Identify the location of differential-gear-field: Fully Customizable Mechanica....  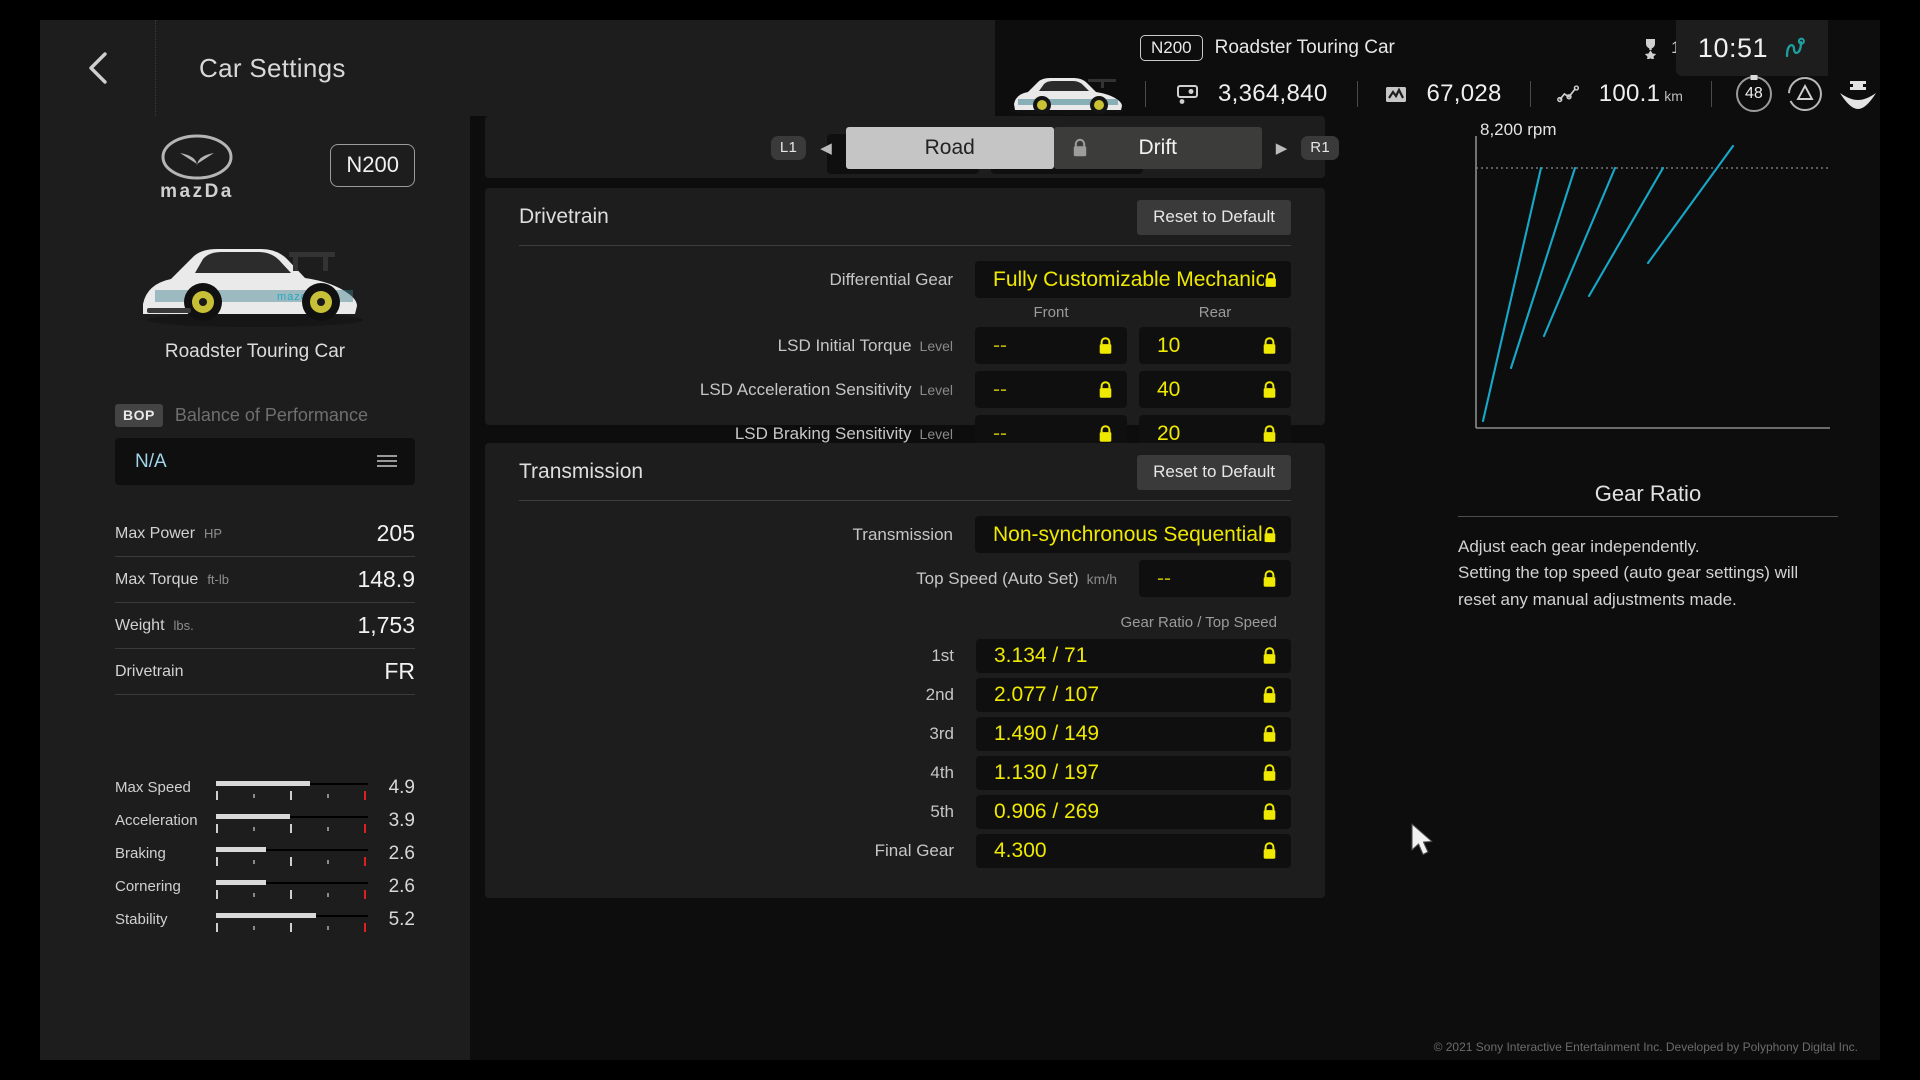
(1133, 279).